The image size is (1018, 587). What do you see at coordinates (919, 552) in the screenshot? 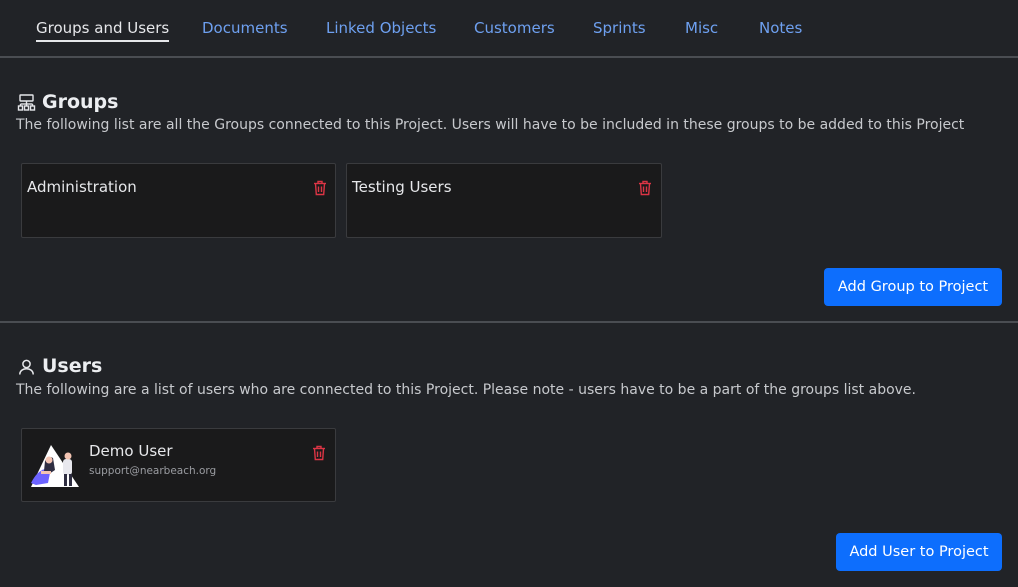
I see `add-user-button: Add User to Project` at bounding box center [919, 552].